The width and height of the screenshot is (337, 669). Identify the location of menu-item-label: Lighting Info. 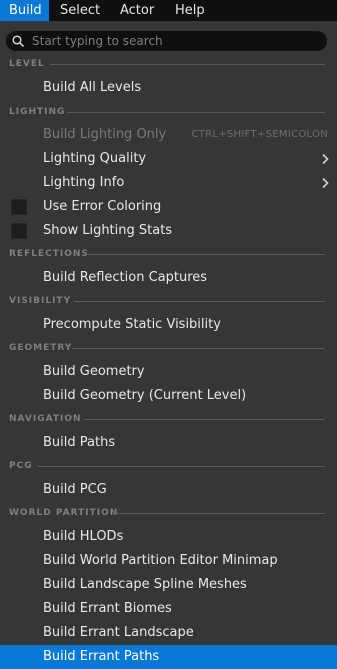
(84, 182).